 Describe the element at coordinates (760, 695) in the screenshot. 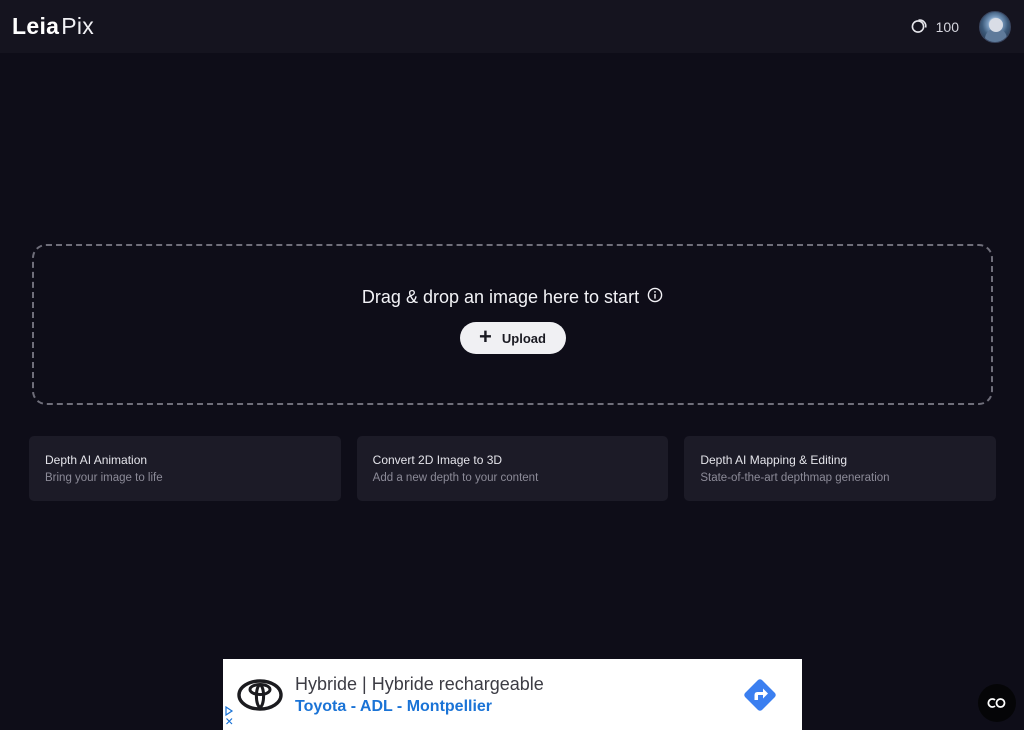

I see `directions-arrow-icon` at that location.